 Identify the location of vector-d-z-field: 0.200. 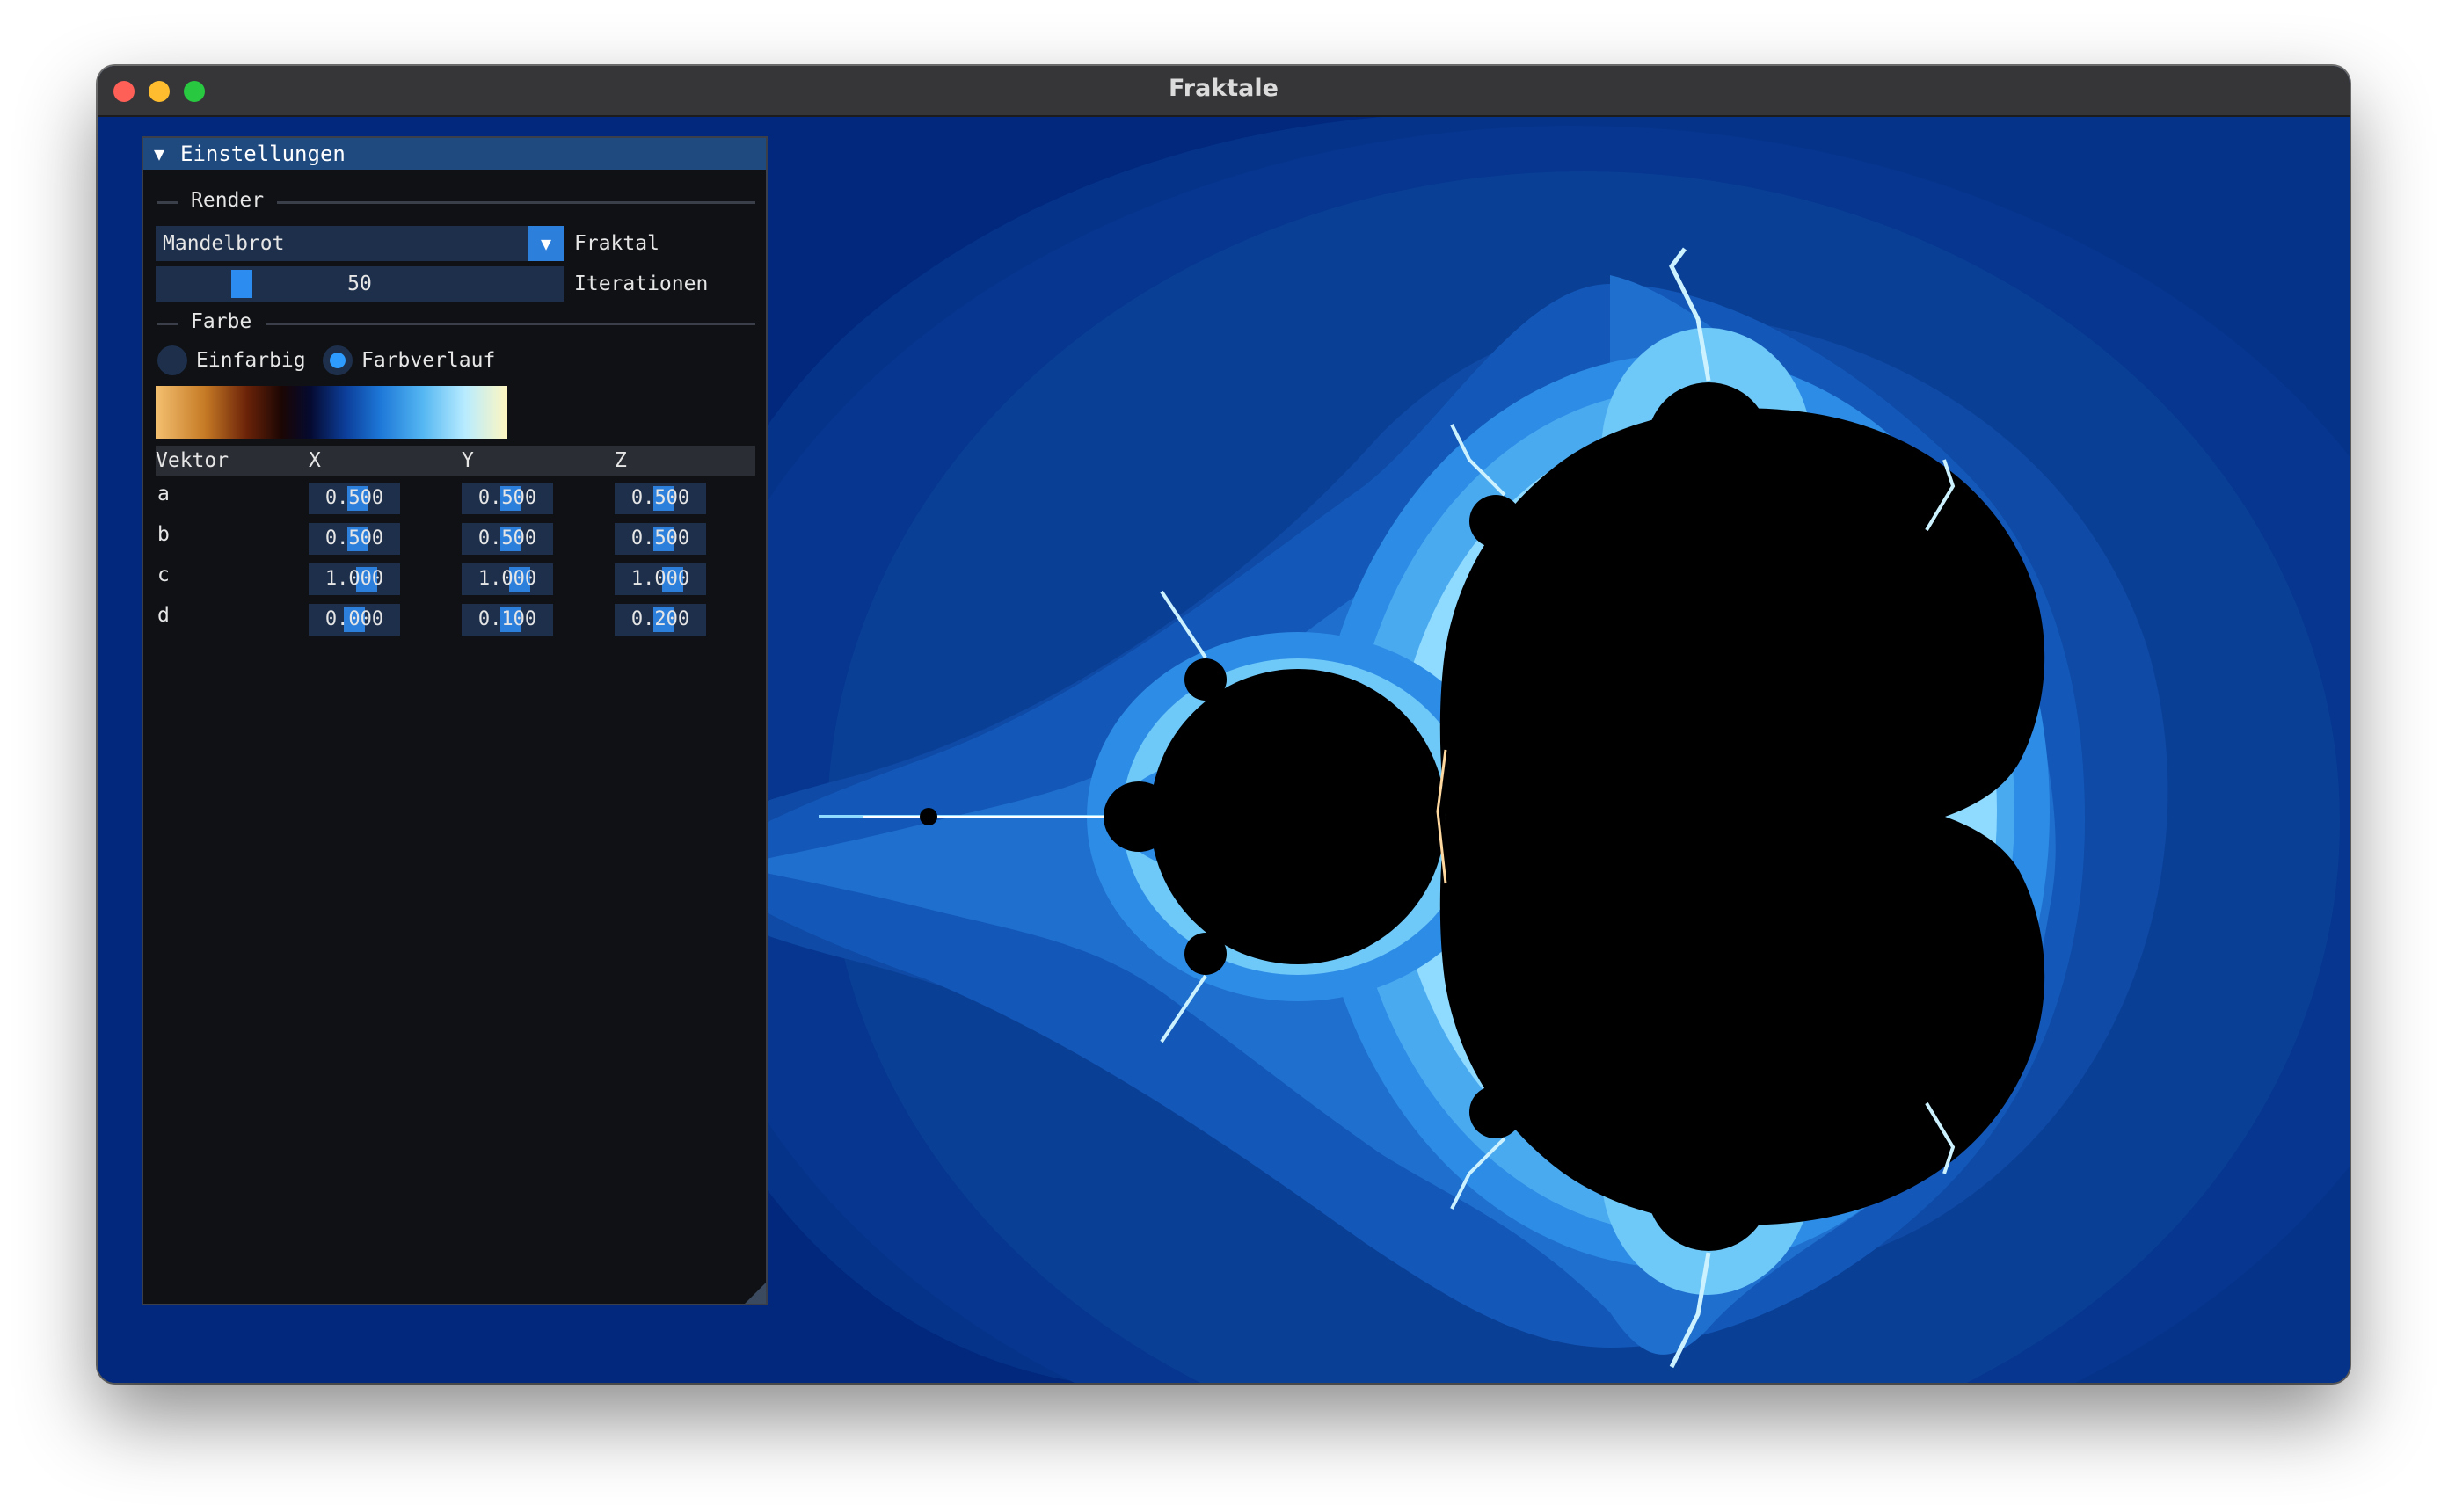
(660, 620).